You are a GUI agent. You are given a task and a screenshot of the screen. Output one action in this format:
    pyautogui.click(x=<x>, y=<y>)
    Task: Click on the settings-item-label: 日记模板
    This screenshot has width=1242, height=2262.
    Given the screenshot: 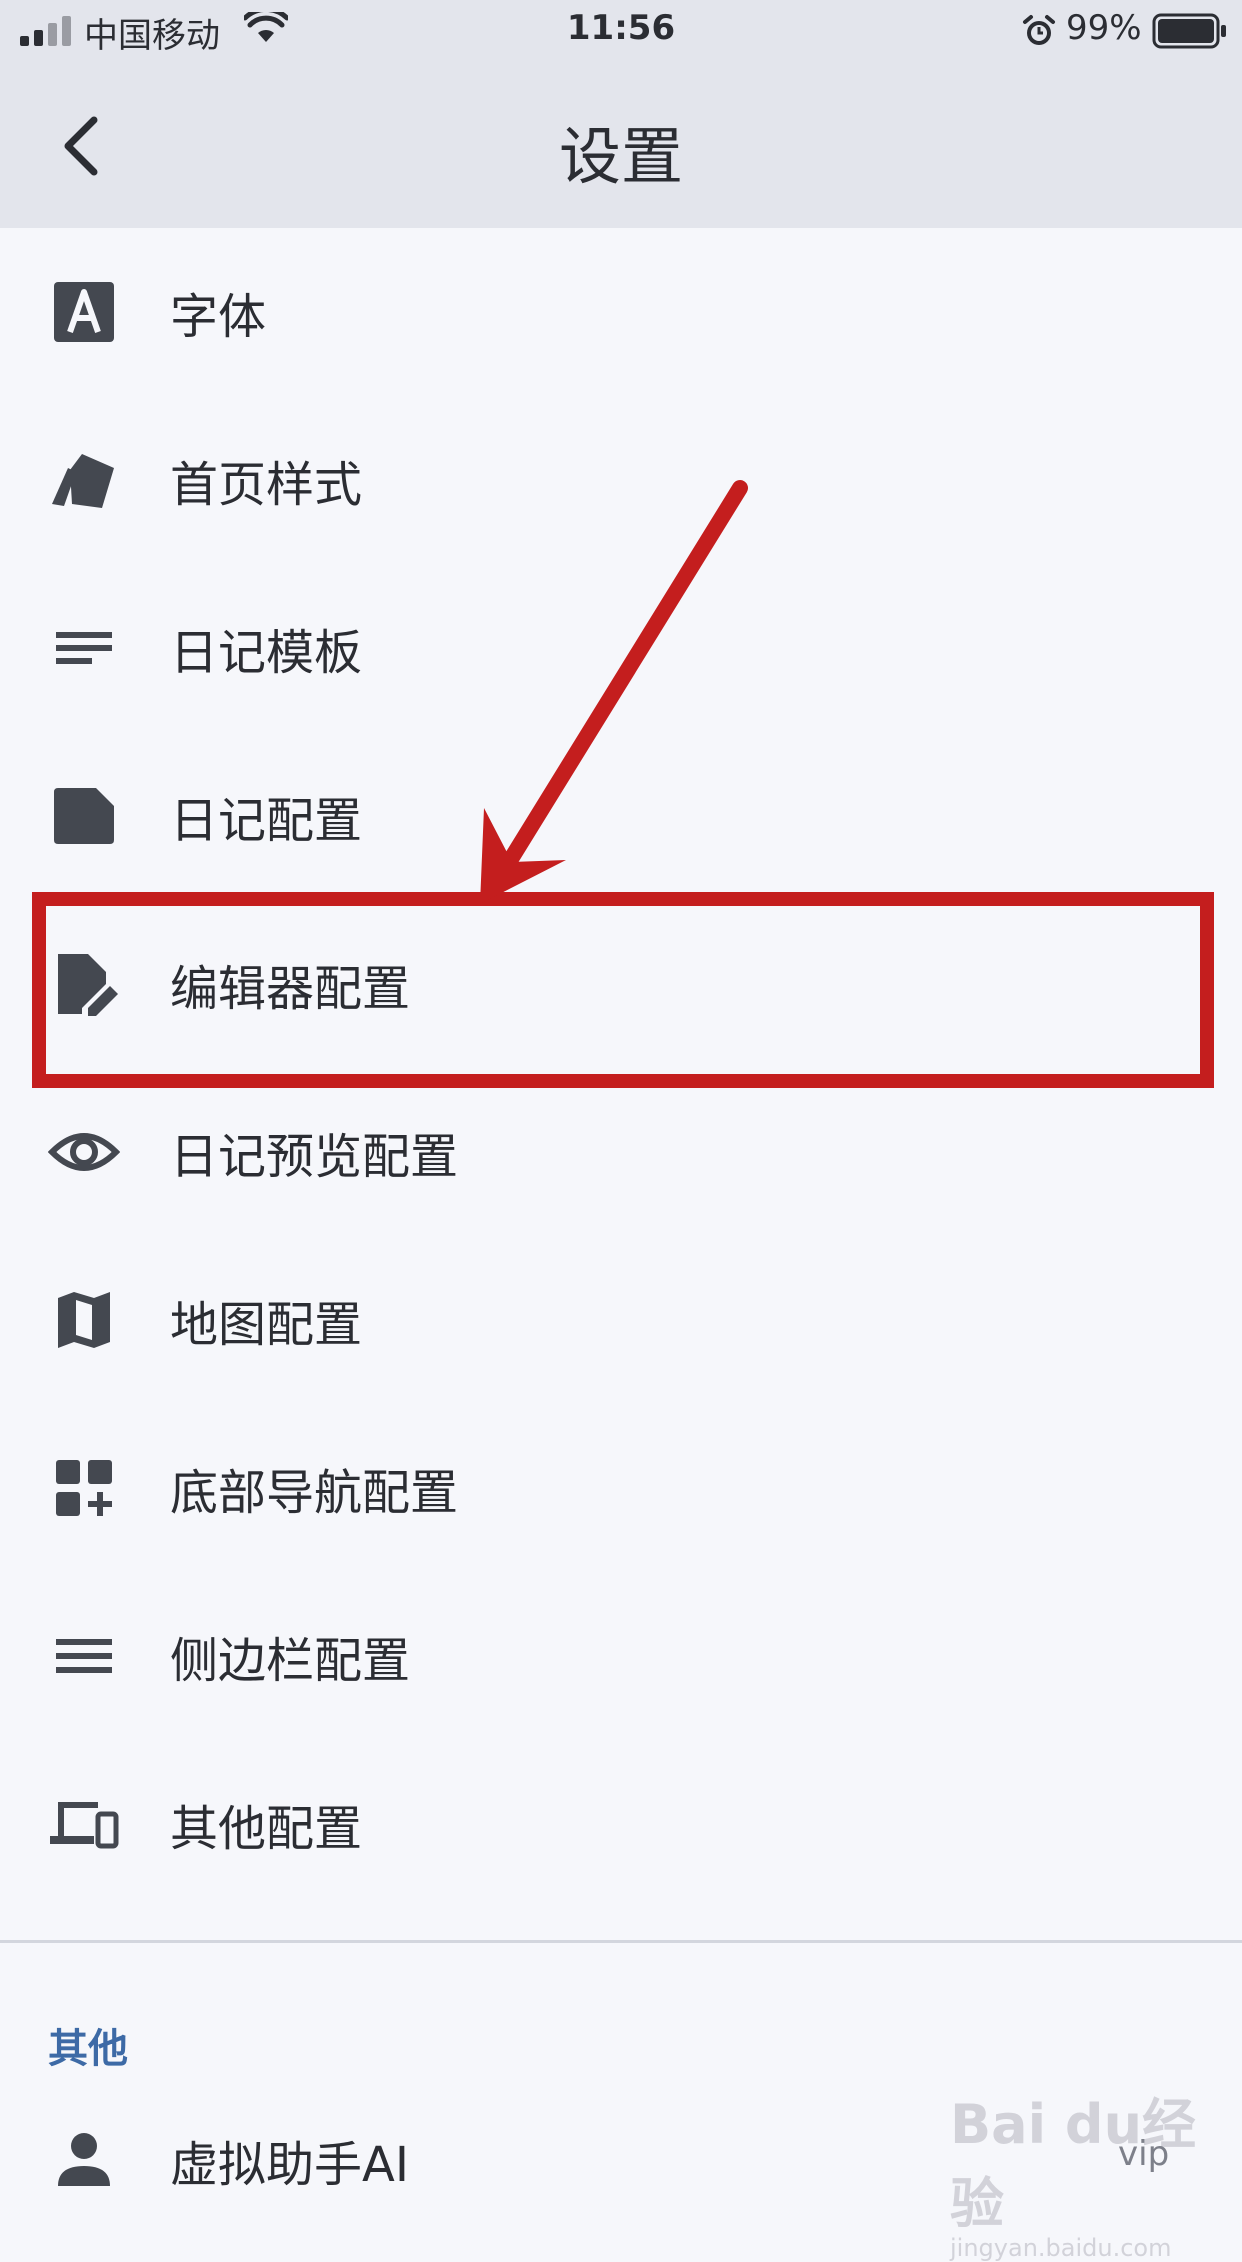 What is the action you would take?
    pyautogui.click(x=266, y=653)
    